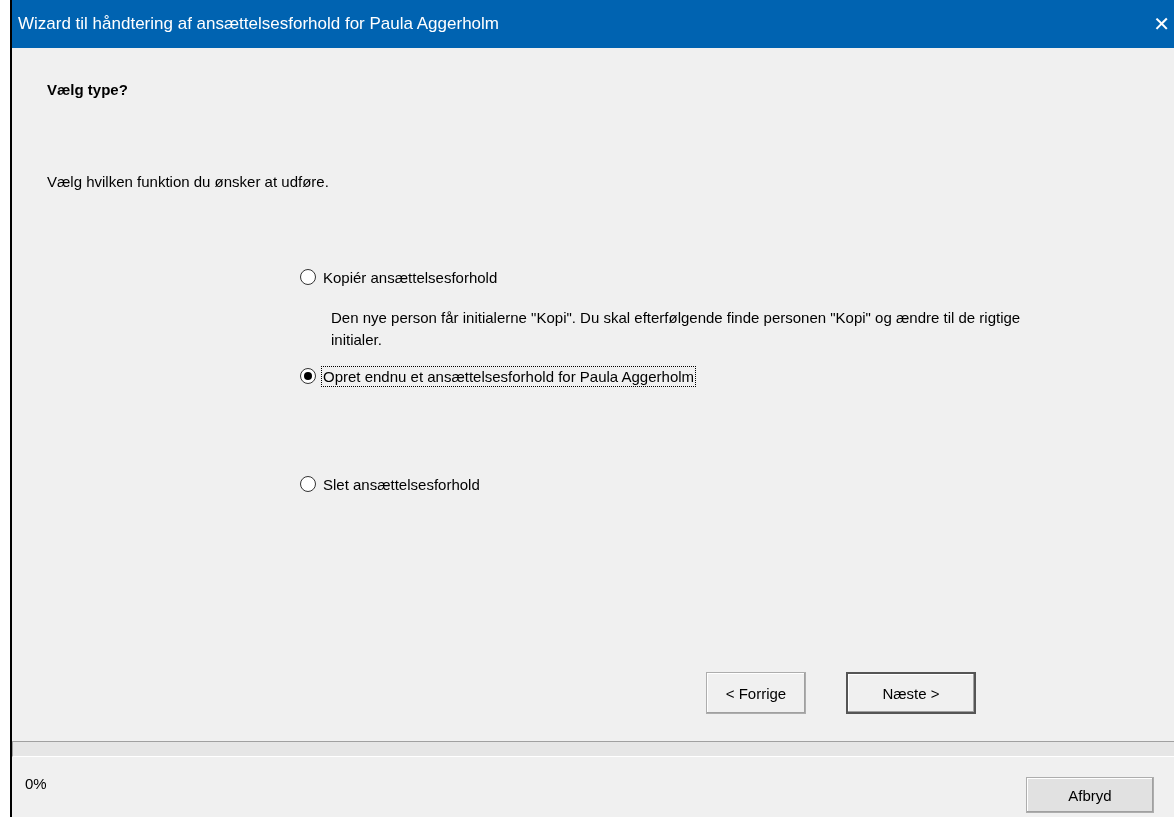 This screenshot has width=1174, height=817. What do you see at coordinates (88, 89) in the screenshot?
I see `page-heading: Vælg type?` at bounding box center [88, 89].